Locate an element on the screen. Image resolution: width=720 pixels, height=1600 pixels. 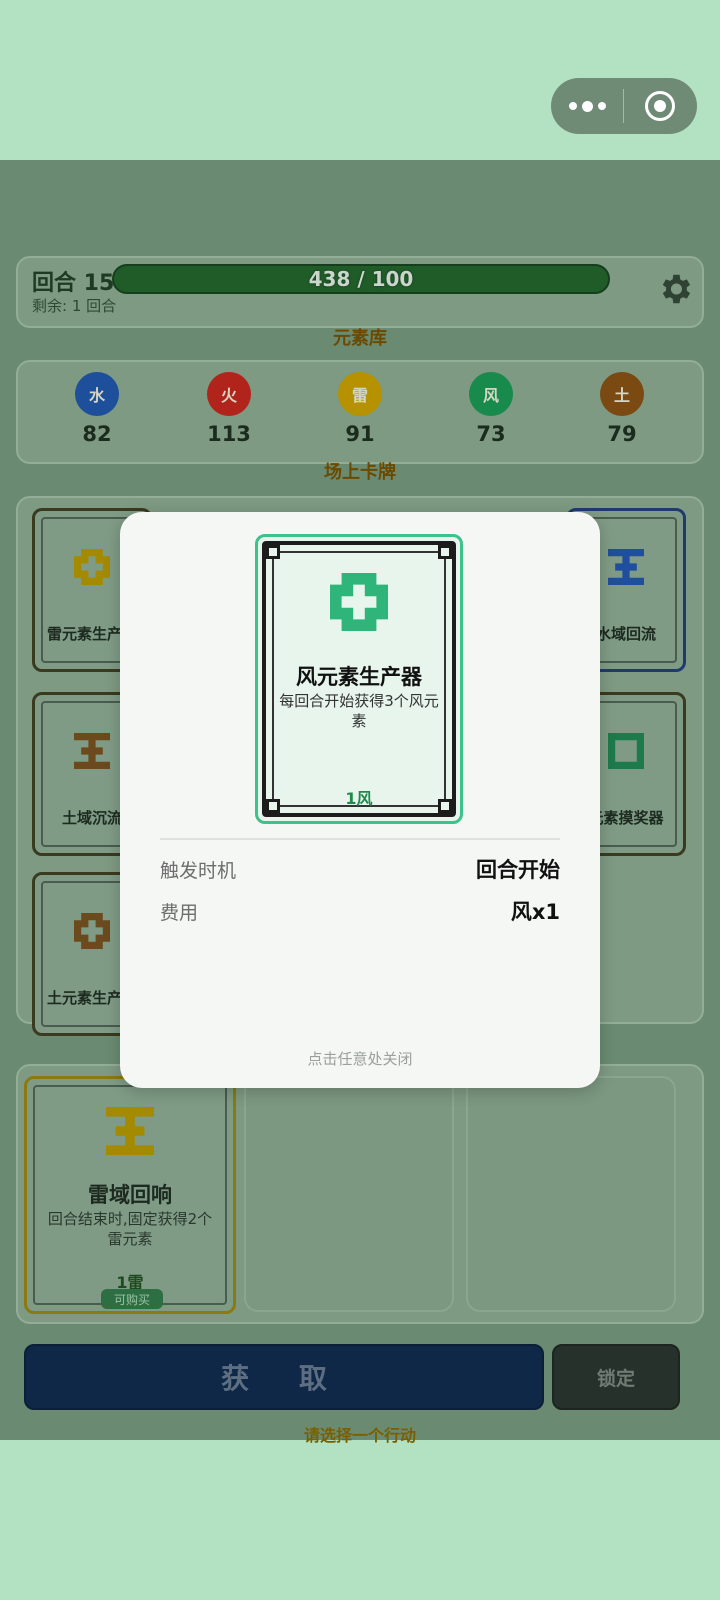
close-hint: 点击任意处关闭 is located at coordinates (360, 1059).